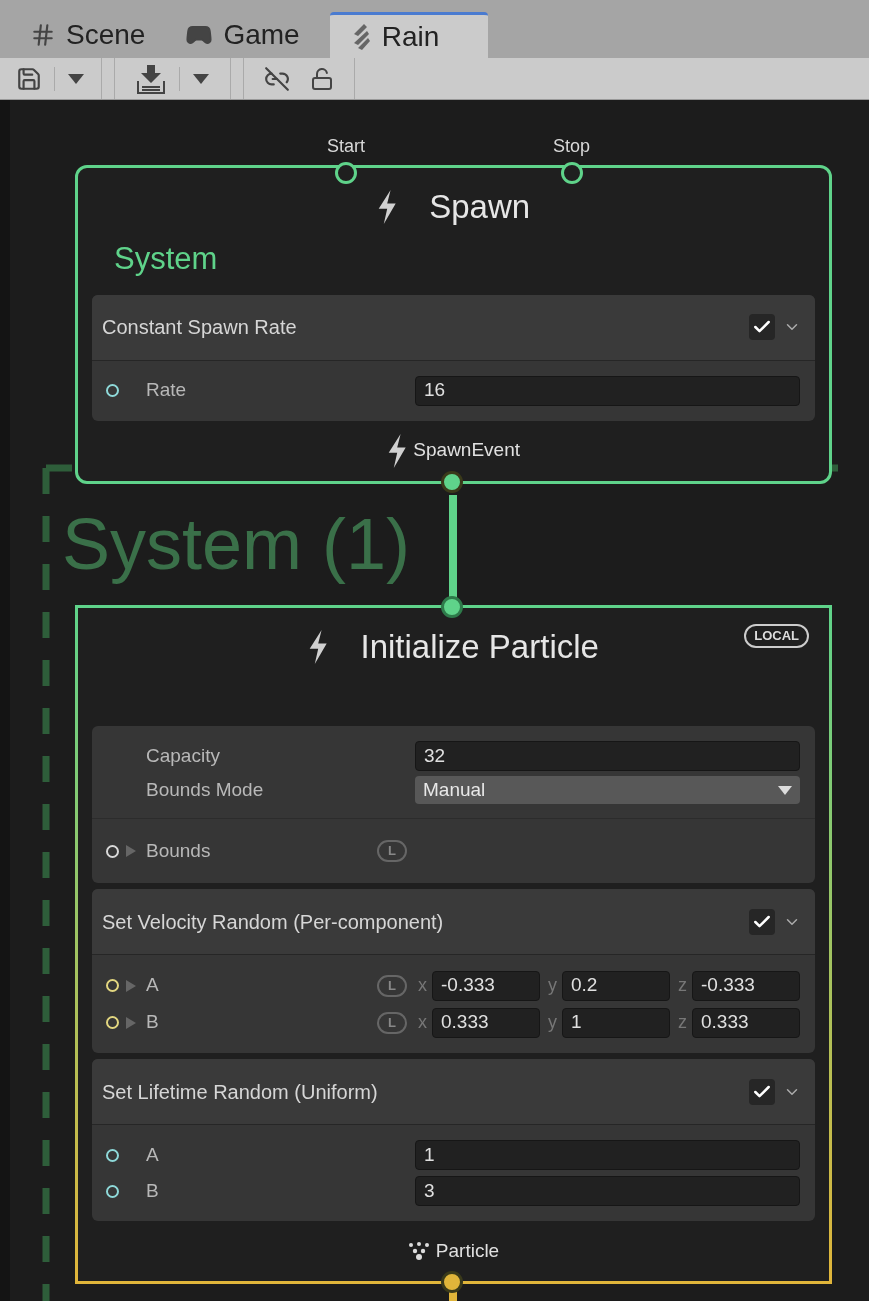 The image size is (869, 1301). Describe the element at coordinates (607, 390) in the screenshot. I see `input-field: 16` at that location.